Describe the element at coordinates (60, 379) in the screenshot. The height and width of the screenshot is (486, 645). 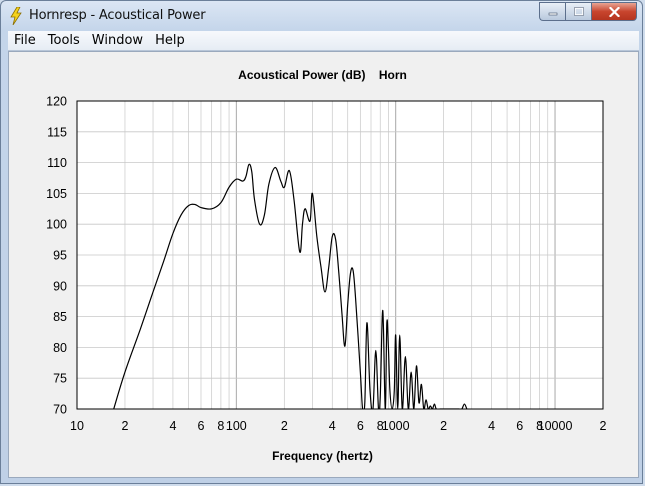
I see `y-tick-label: 75` at that location.